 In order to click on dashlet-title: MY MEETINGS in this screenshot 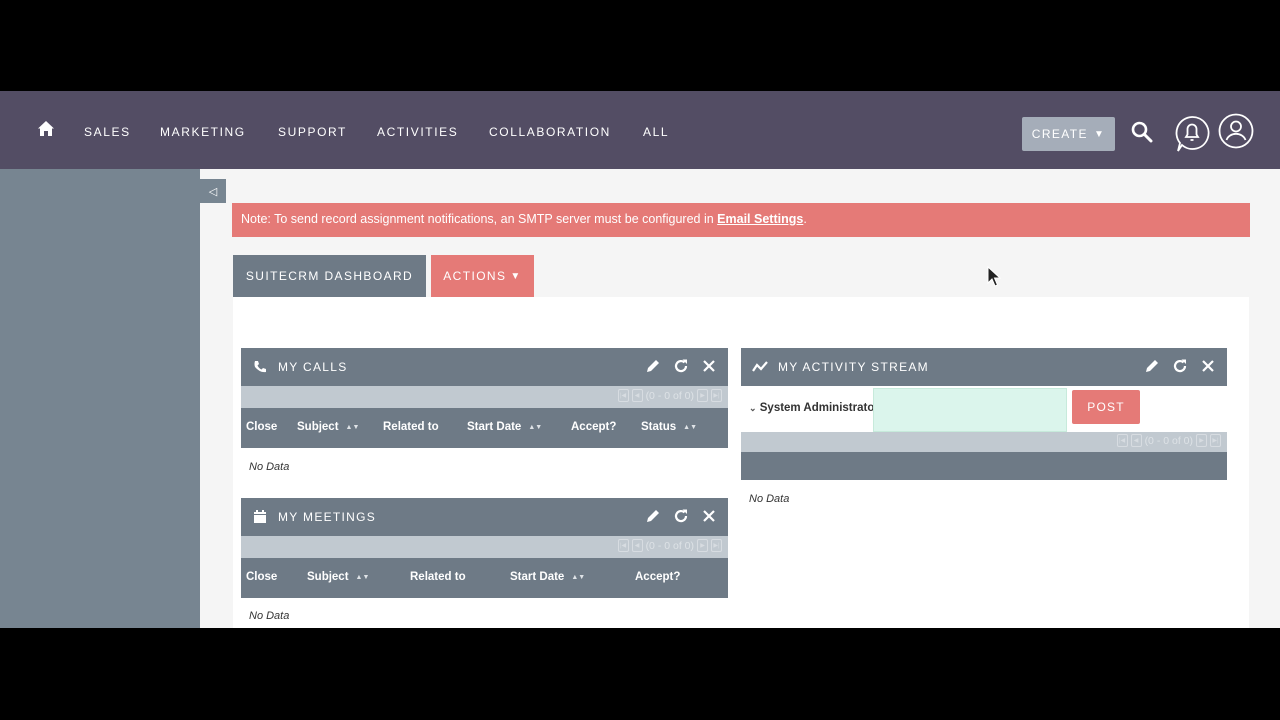, I will do `click(327, 517)`.